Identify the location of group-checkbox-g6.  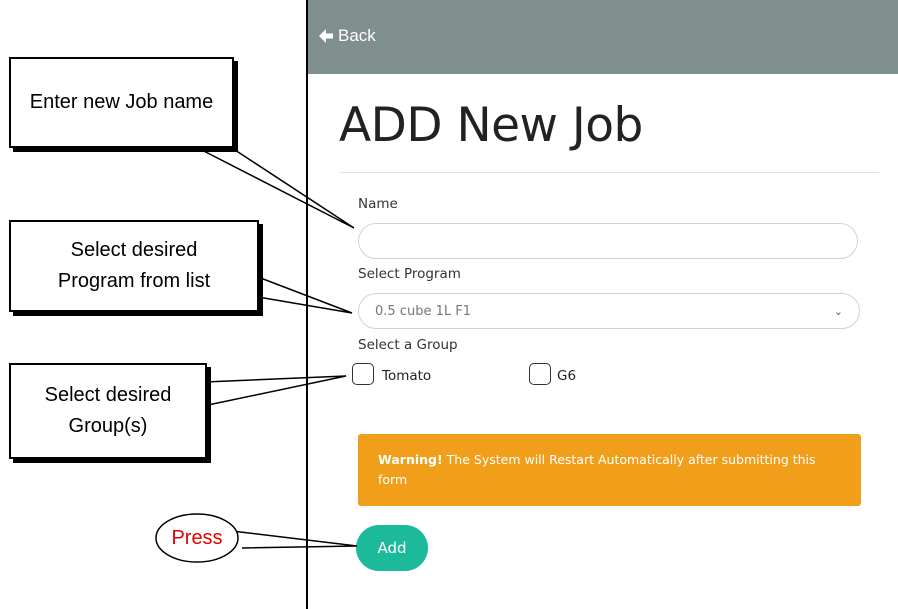
(540, 374).